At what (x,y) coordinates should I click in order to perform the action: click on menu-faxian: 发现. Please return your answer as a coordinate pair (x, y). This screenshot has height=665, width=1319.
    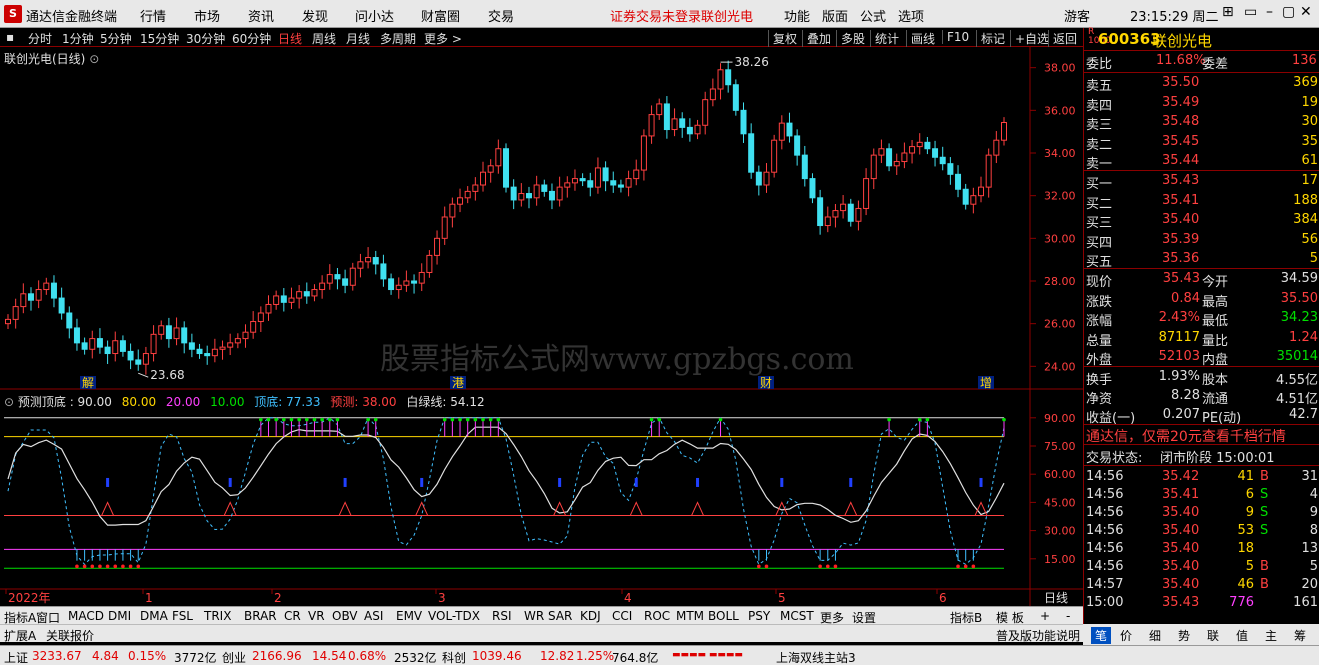
    Looking at the image, I should click on (315, 15).